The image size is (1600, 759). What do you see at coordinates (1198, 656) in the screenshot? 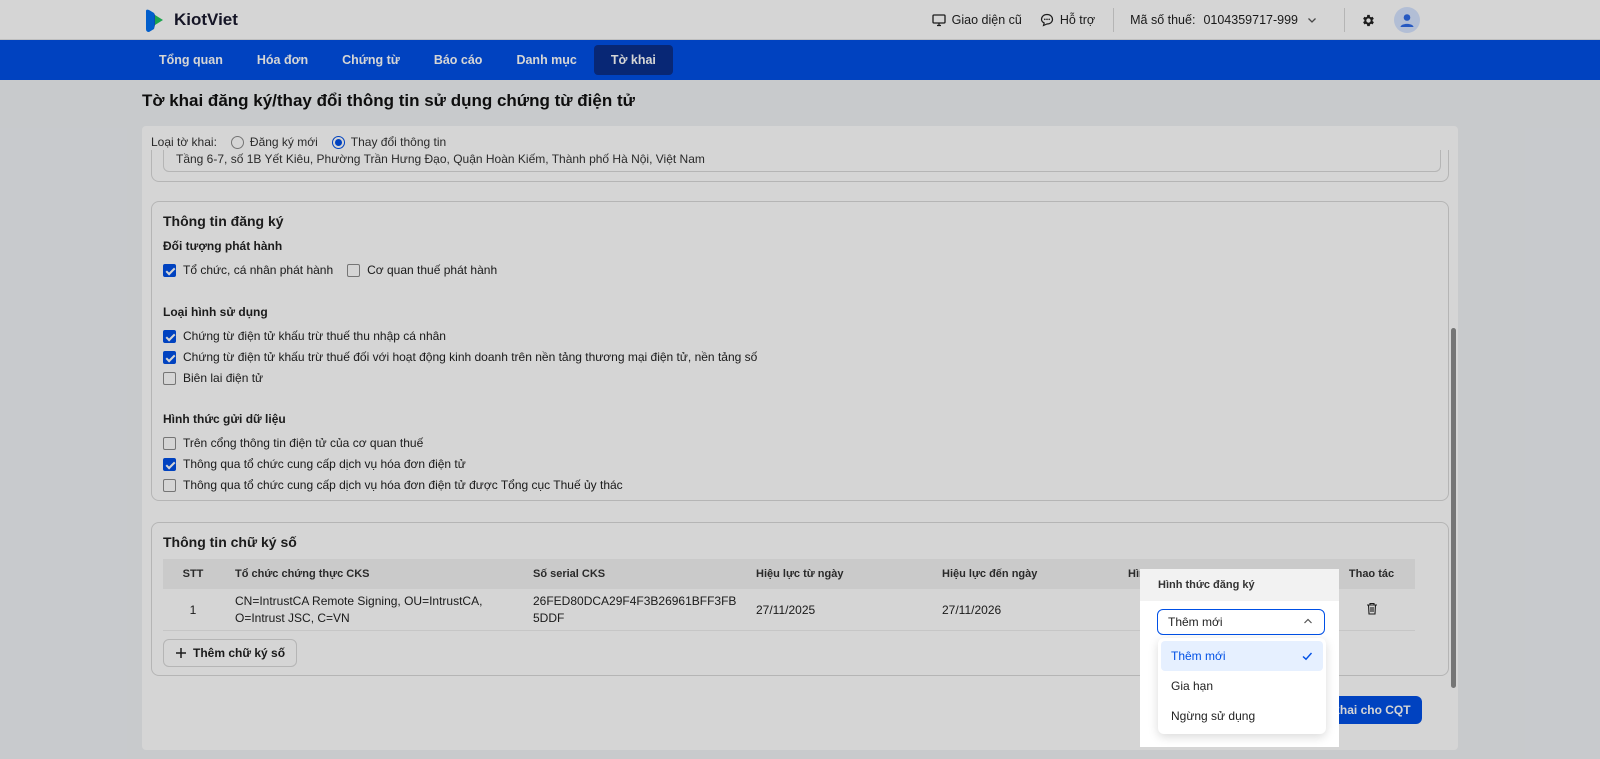
I see `option-label: Thêm mới` at bounding box center [1198, 656].